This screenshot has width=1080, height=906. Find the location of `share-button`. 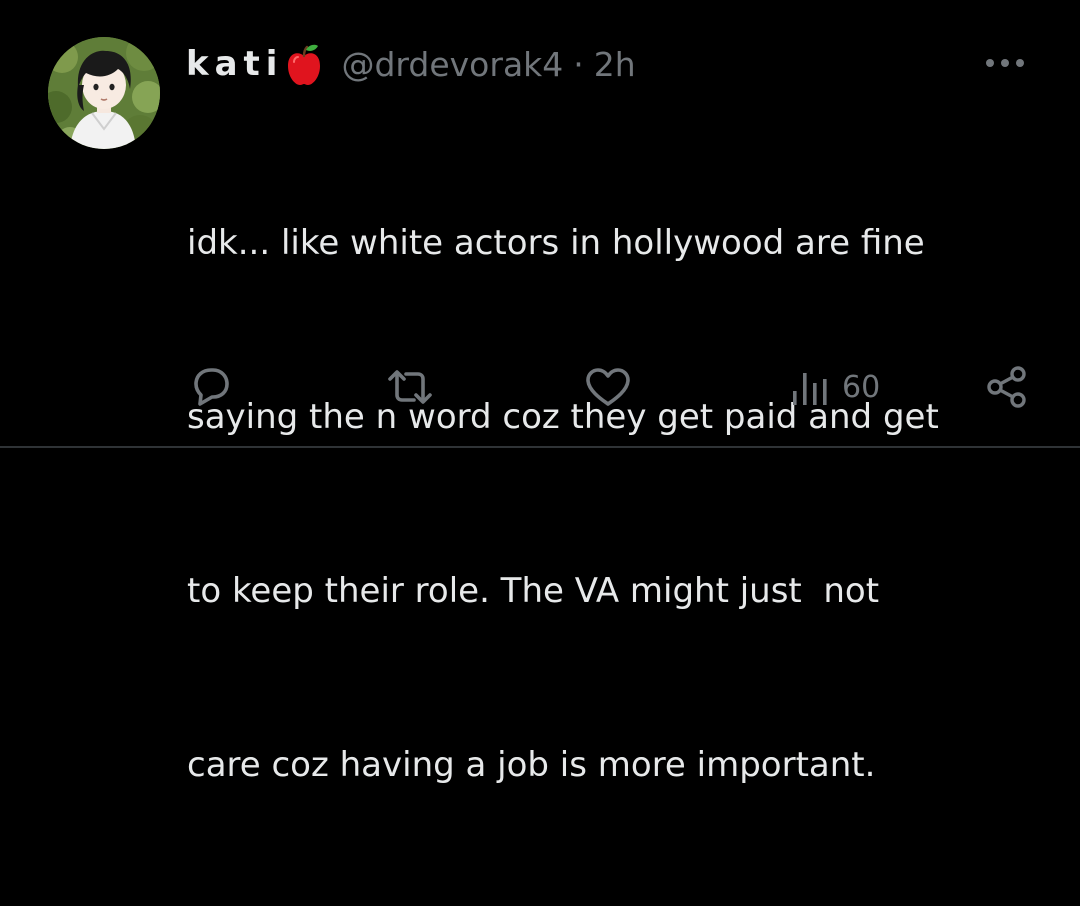

share-button is located at coordinates (1007, 387).